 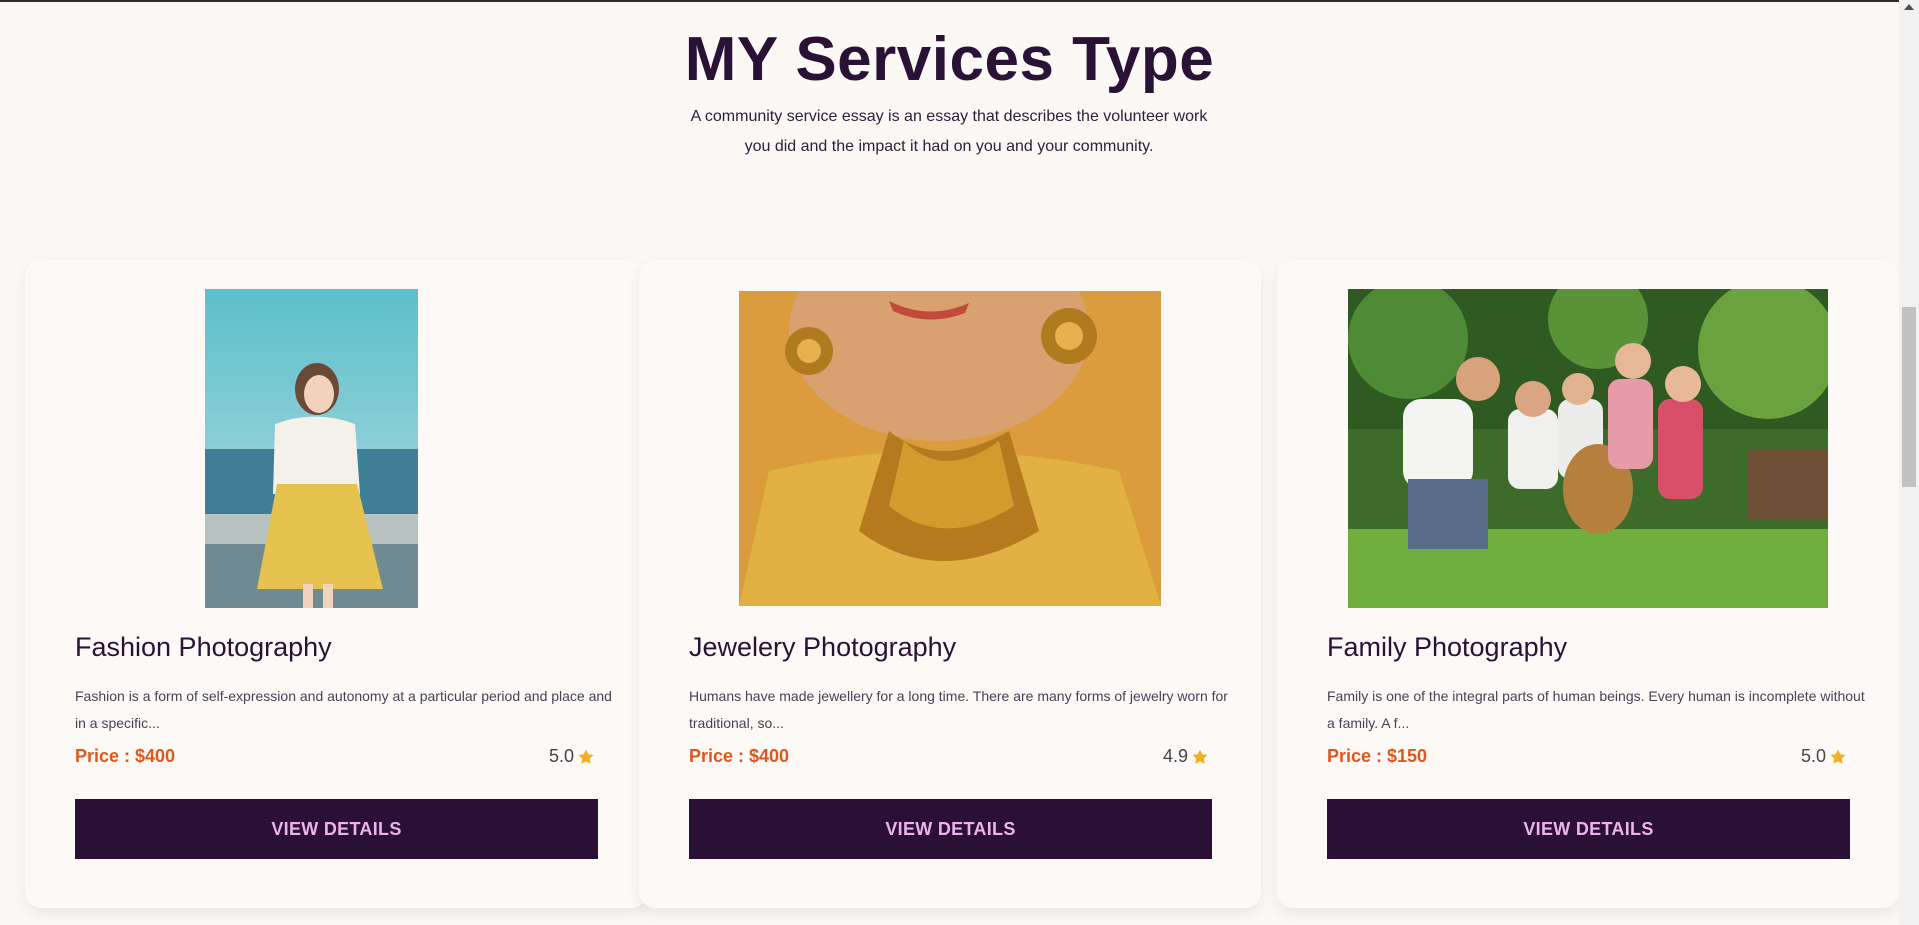 What do you see at coordinates (1175, 756) in the screenshot?
I see `rating-value: 4.9` at bounding box center [1175, 756].